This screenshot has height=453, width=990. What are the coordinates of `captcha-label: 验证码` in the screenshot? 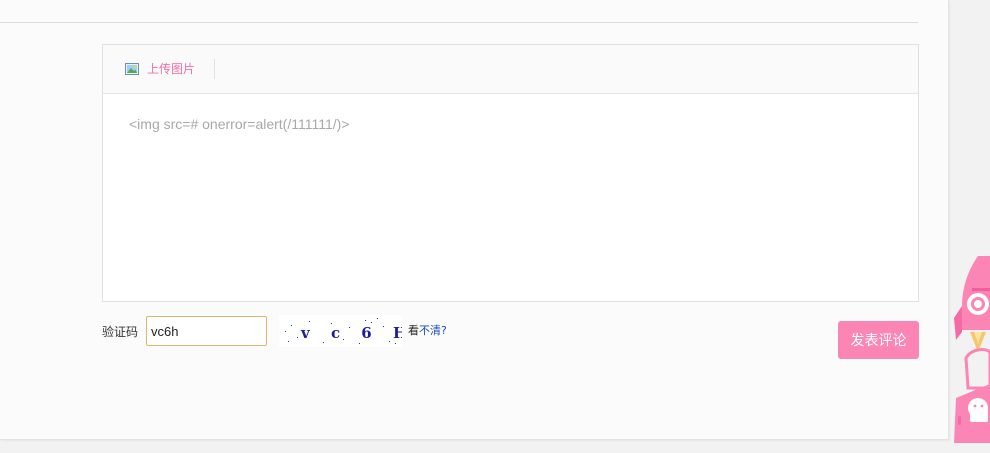 It's located at (120, 331).